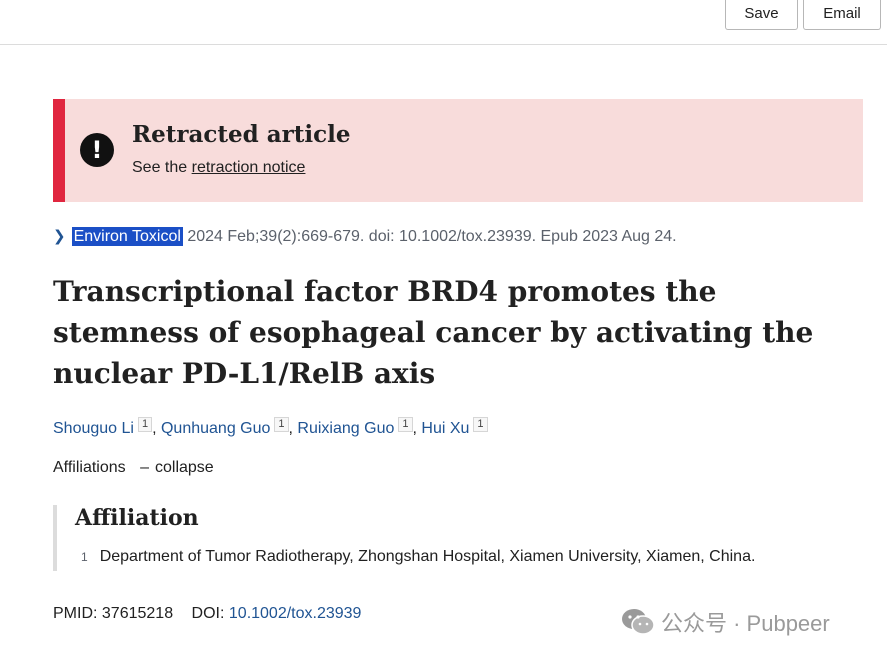 Image resolution: width=887 pixels, height=655 pixels. Describe the element at coordinates (295, 613) in the screenshot. I see `doi-link: 10.1002/tox.23939` at that location.